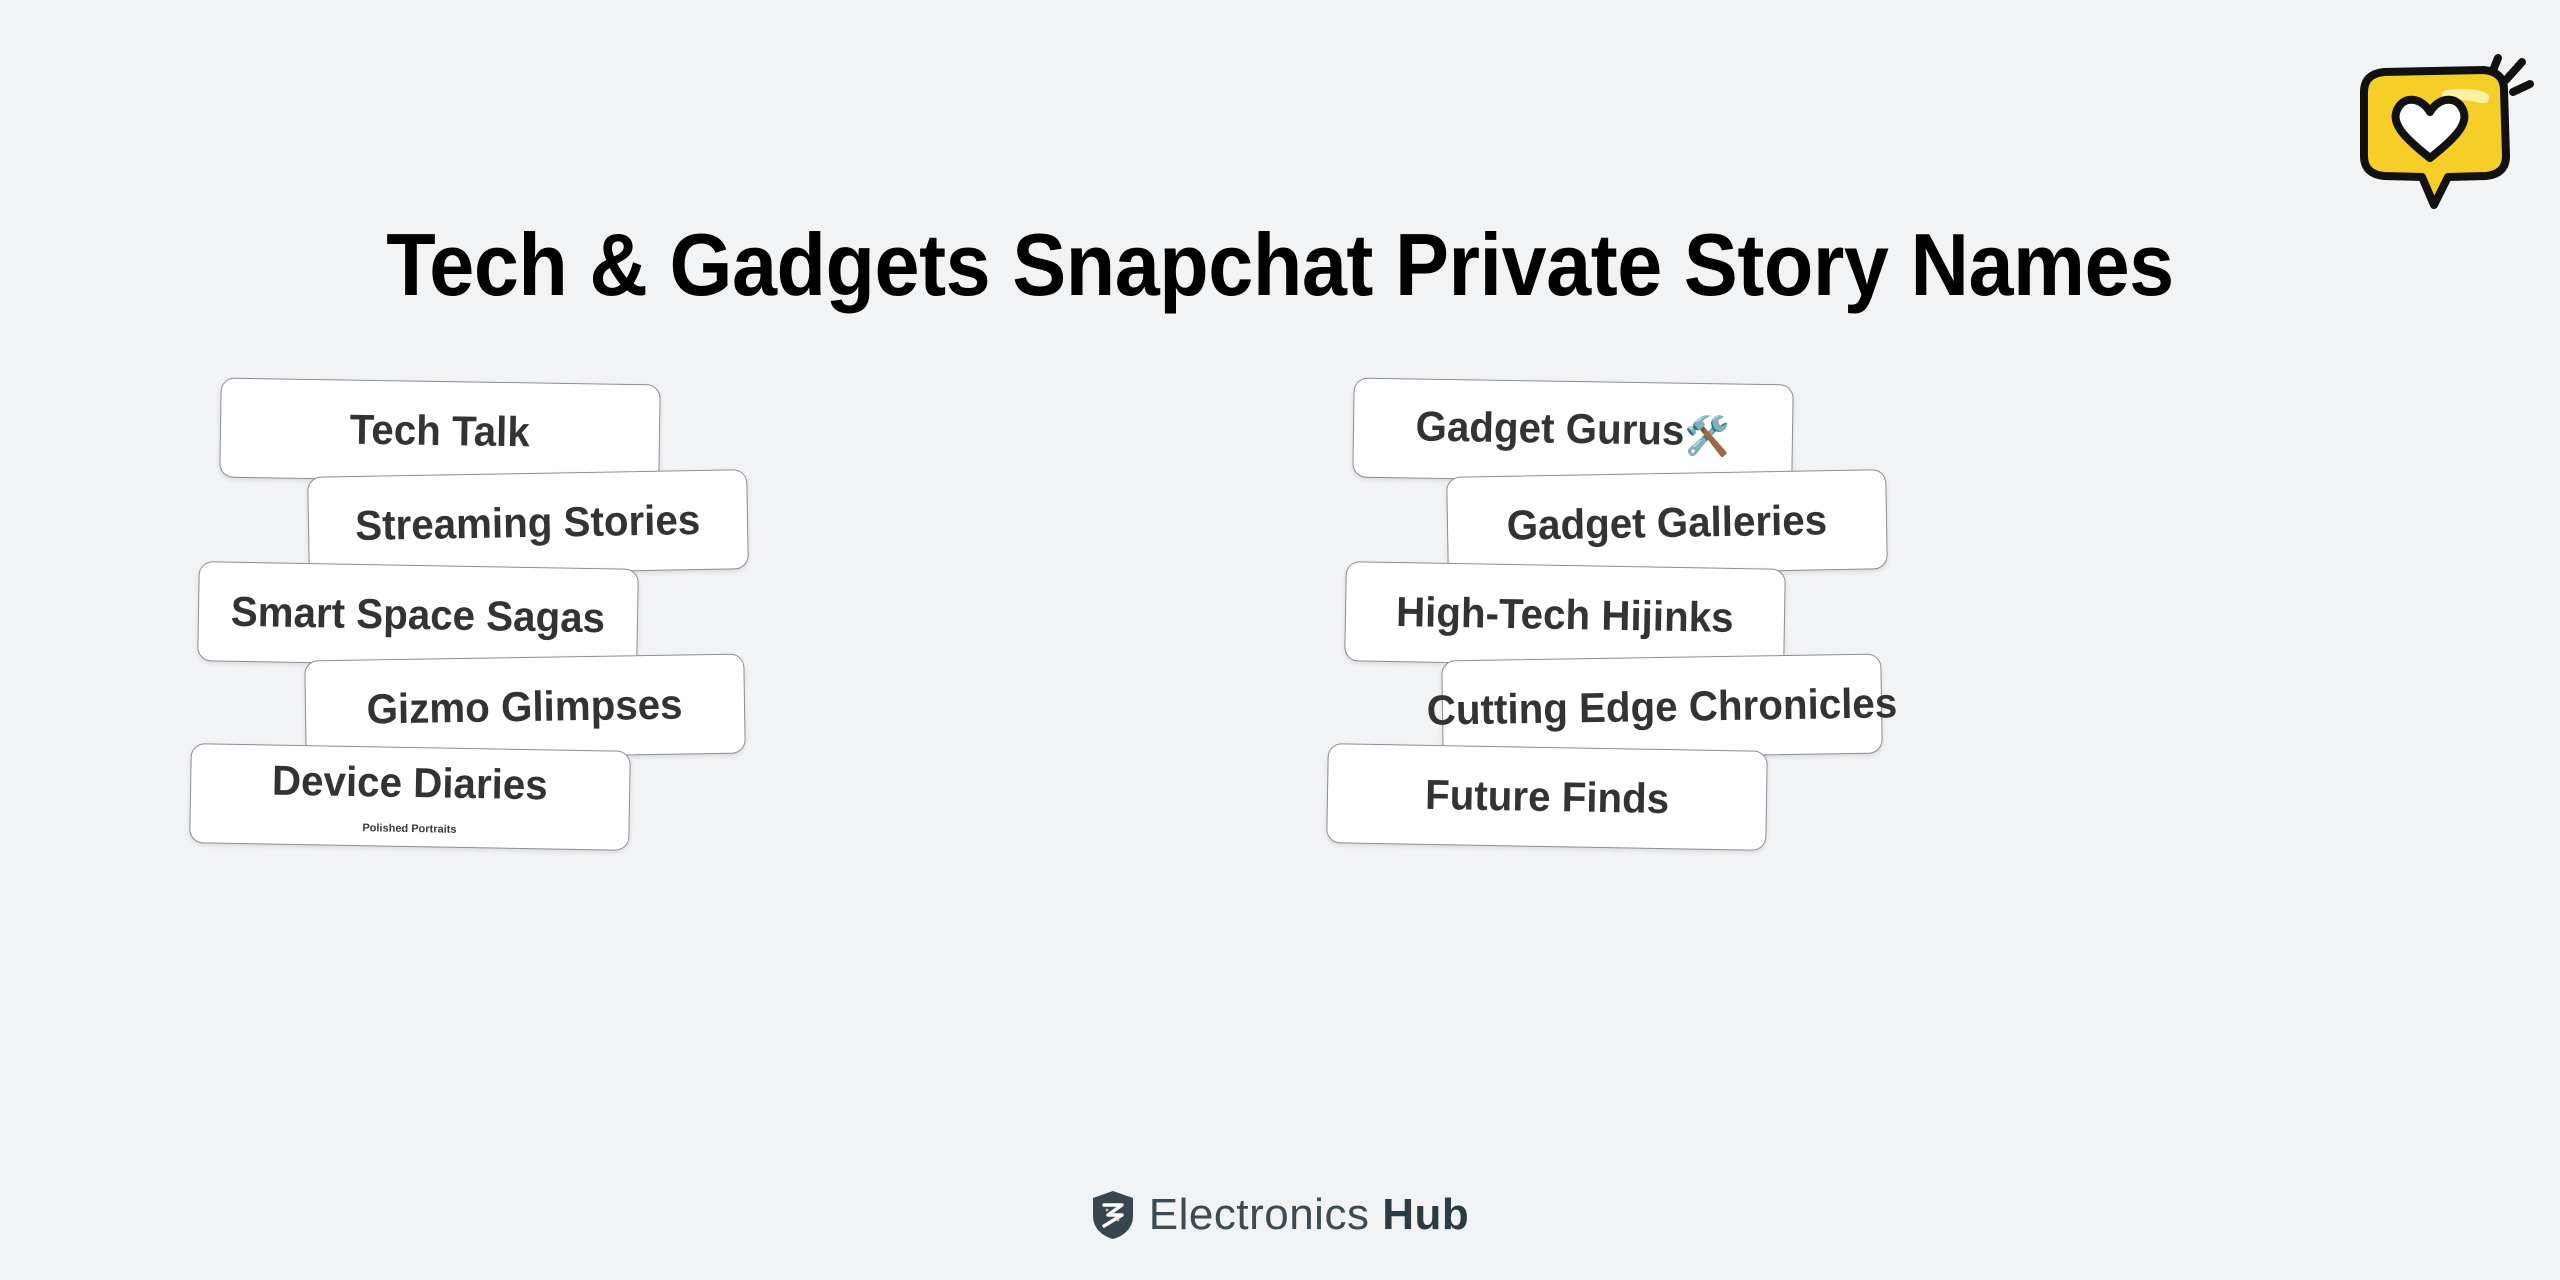 The image size is (2560, 1280). I want to click on story-name-card: Cutting Edge Chronicles, so click(1662, 707).